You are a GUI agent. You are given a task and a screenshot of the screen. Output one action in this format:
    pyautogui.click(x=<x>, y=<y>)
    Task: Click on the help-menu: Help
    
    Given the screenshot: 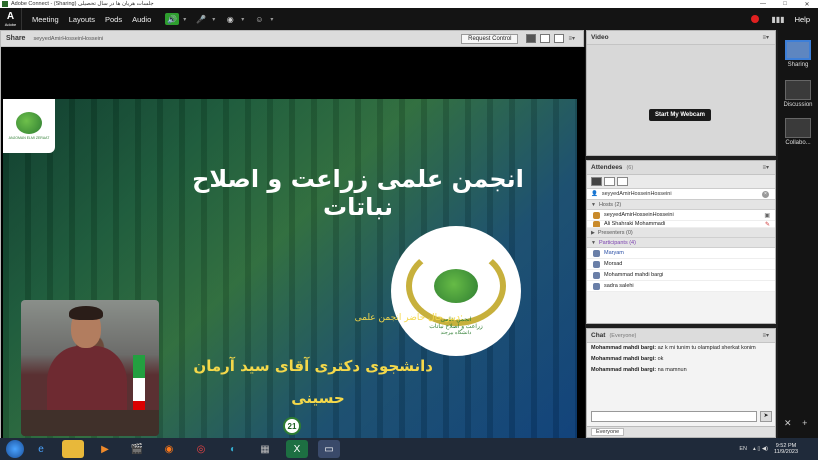 What is the action you would take?
    pyautogui.click(x=802, y=19)
    